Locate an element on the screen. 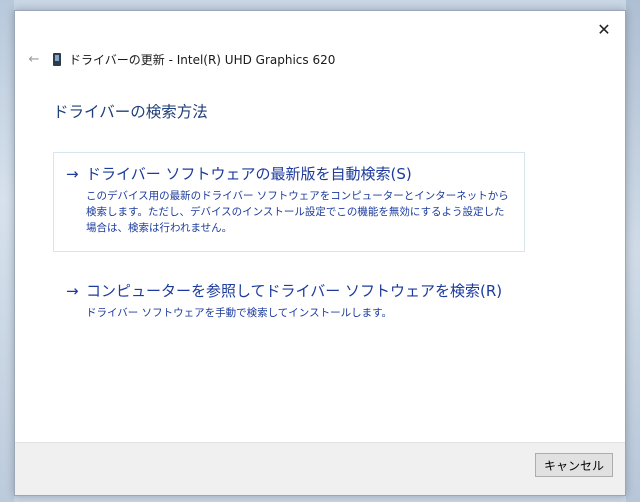 This screenshot has height=502, width=640. back-button: ← is located at coordinates (34, 59).